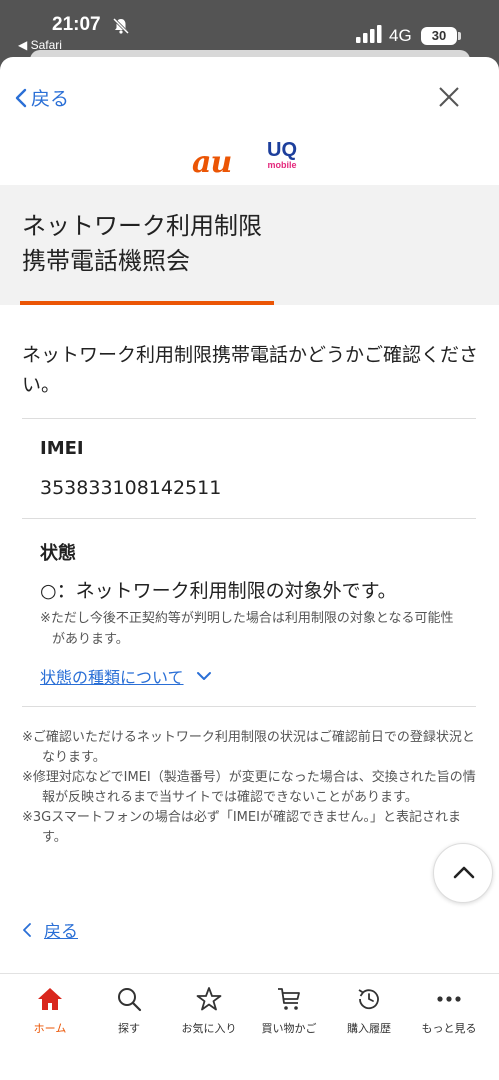 This screenshot has height=1080, width=499. What do you see at coordinates (449, 999) in the screenshot?
I see `more-icon` at bounding box center [449, 999].